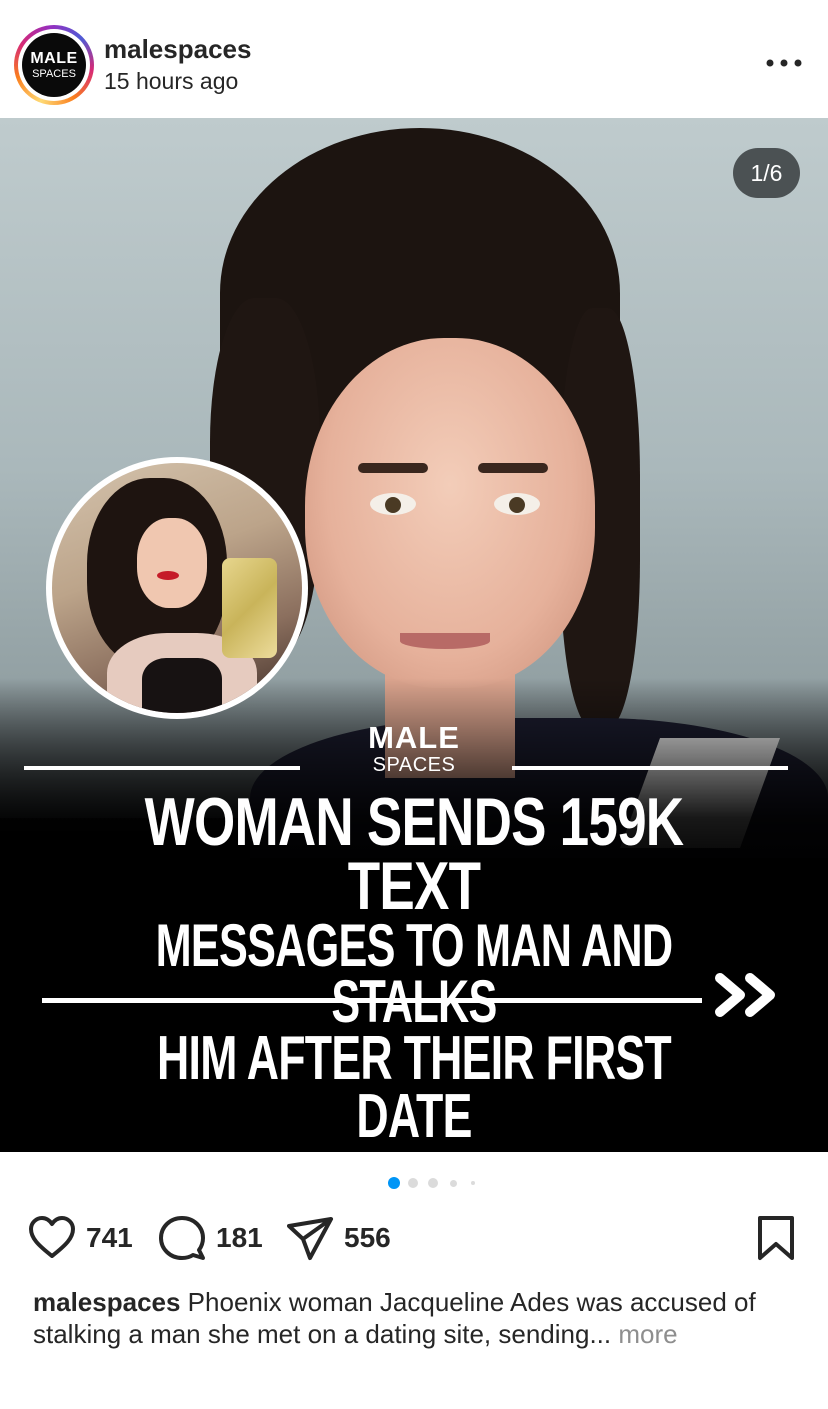 The height and width of the screenshot is (1409, 828). I want to click on comment-button, so click(182, 1238).